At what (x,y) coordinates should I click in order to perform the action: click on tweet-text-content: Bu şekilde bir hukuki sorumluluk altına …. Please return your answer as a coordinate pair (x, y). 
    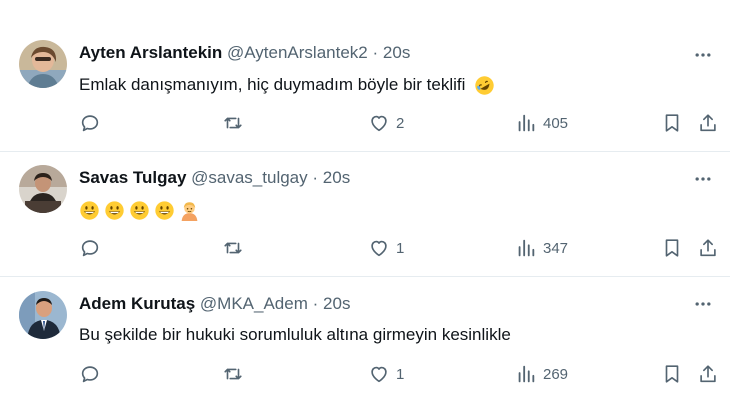
    Looking at the image, I should click on (295, 334).